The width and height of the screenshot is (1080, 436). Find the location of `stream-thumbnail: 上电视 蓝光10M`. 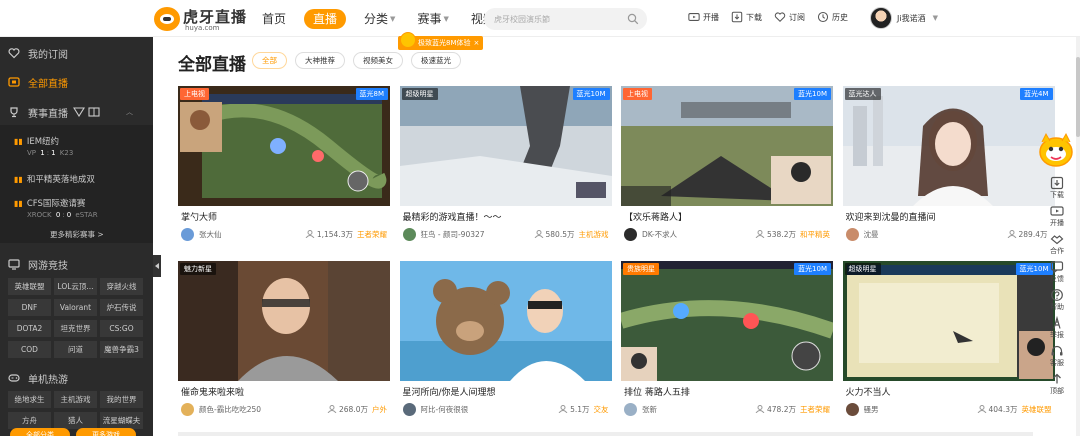

stream-thumbnail: 上电视 蓝光10M is located at coordinates (727, 146).